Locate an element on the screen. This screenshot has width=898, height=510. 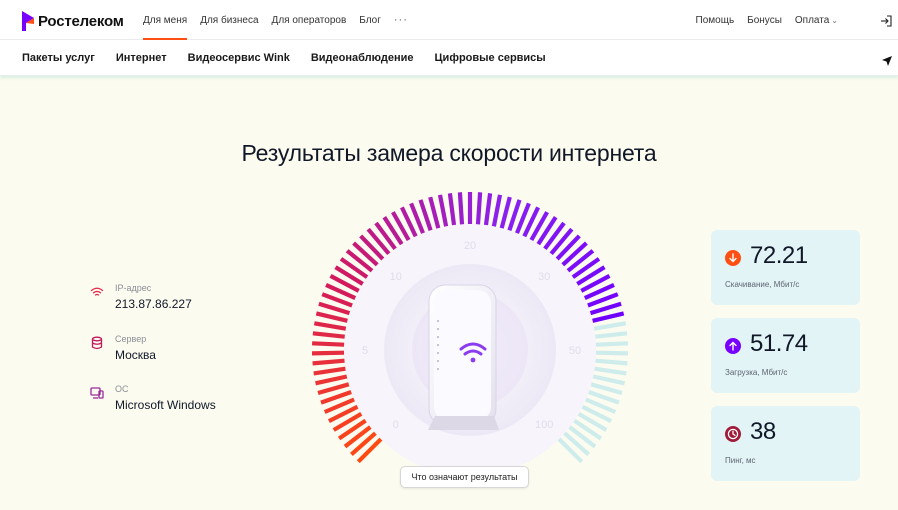
page-title: Результаты замера скорости интернета is located at coordinates (449, 153).